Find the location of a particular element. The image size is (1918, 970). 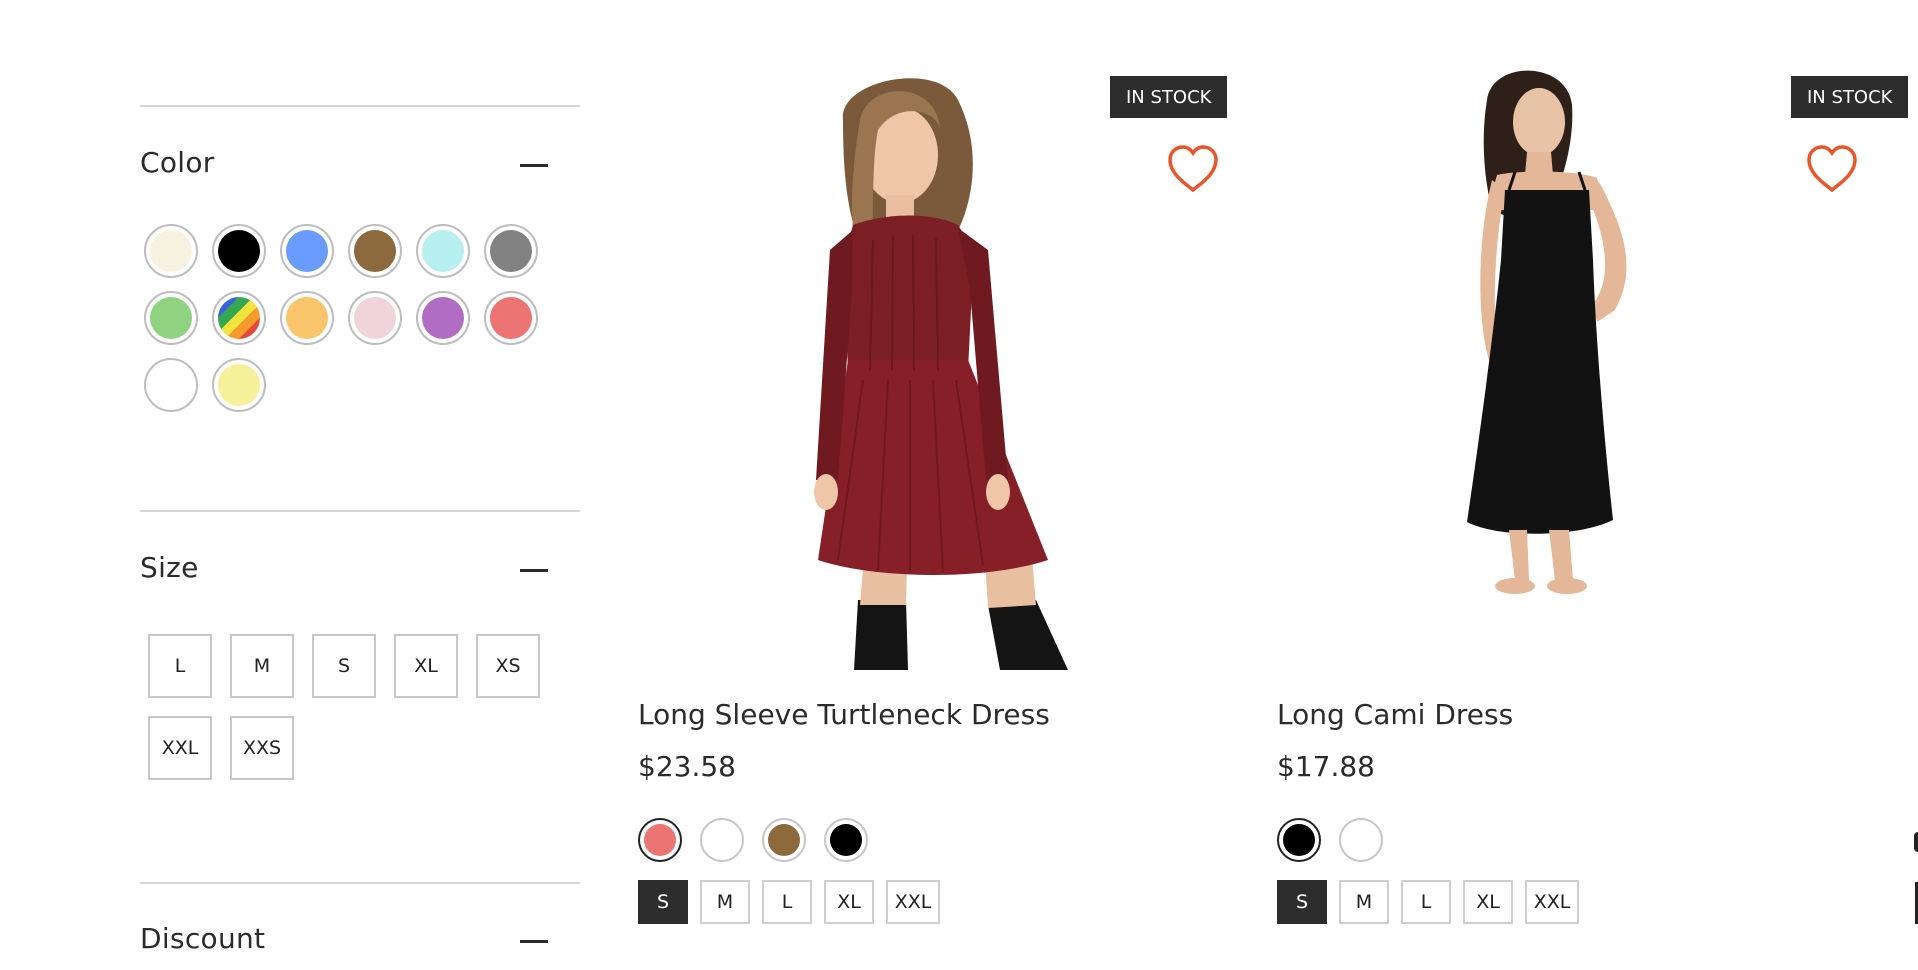

color-swatch-cream is located at coordinates (171, 251).